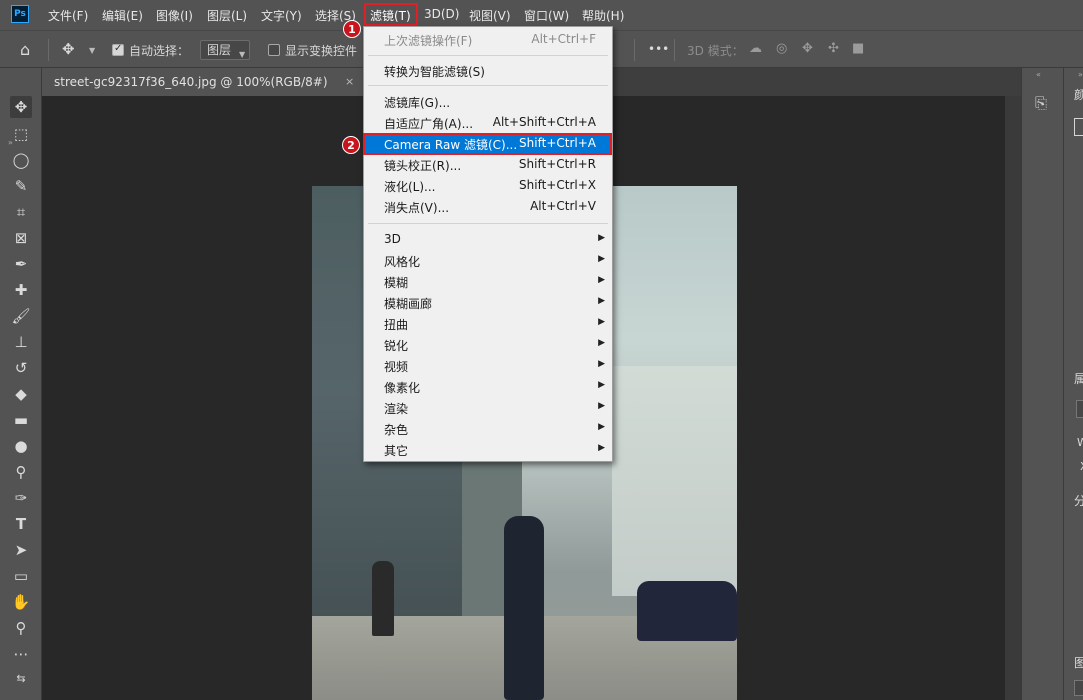  I want to click on menu-item-lens-correction: 镜头校正(R)... Shift+Ctrl+R, so click(488, 164).